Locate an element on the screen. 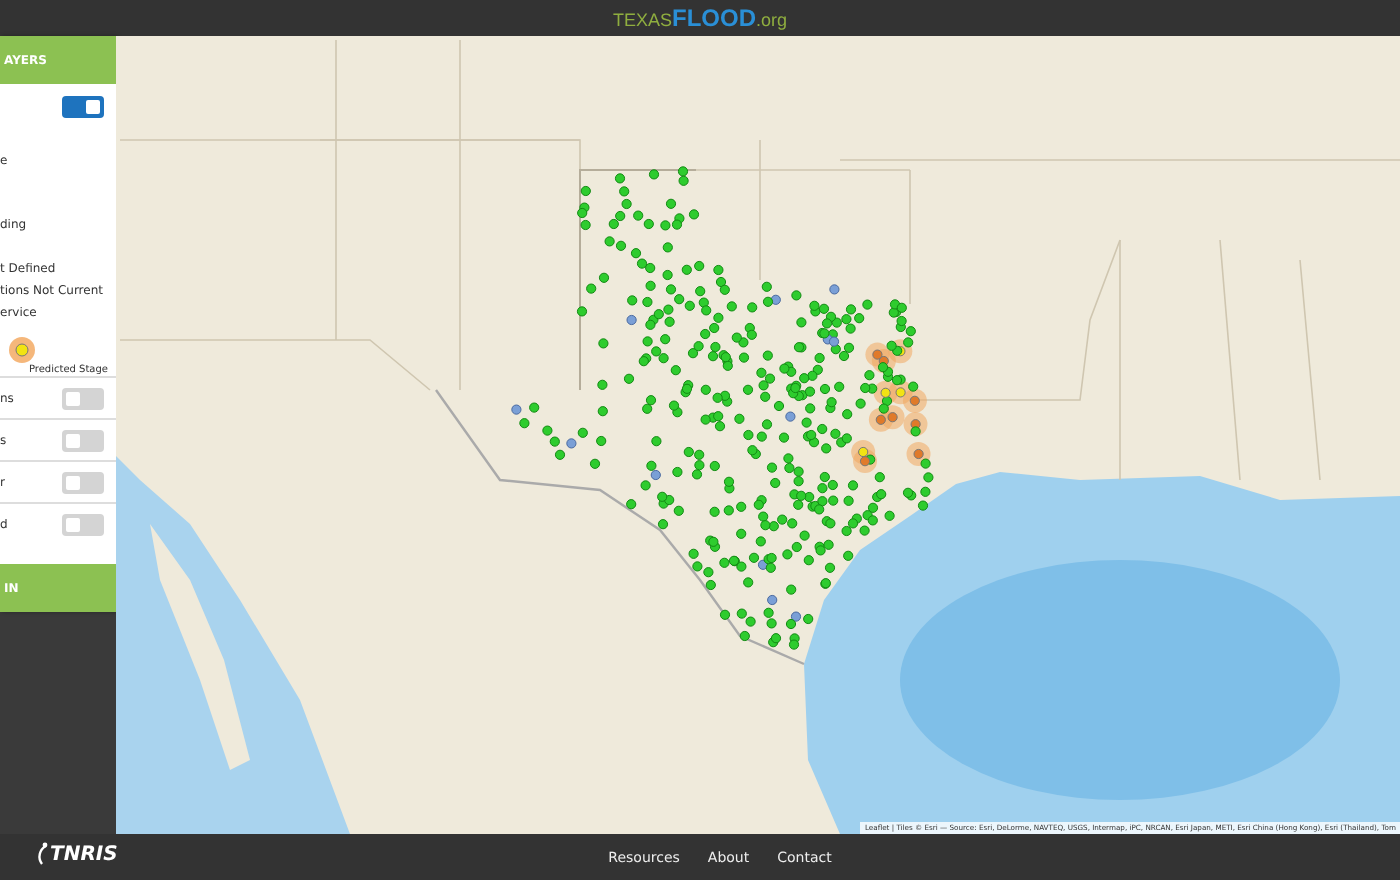  predicted-stage-icon is located at coordinates (22, 350).